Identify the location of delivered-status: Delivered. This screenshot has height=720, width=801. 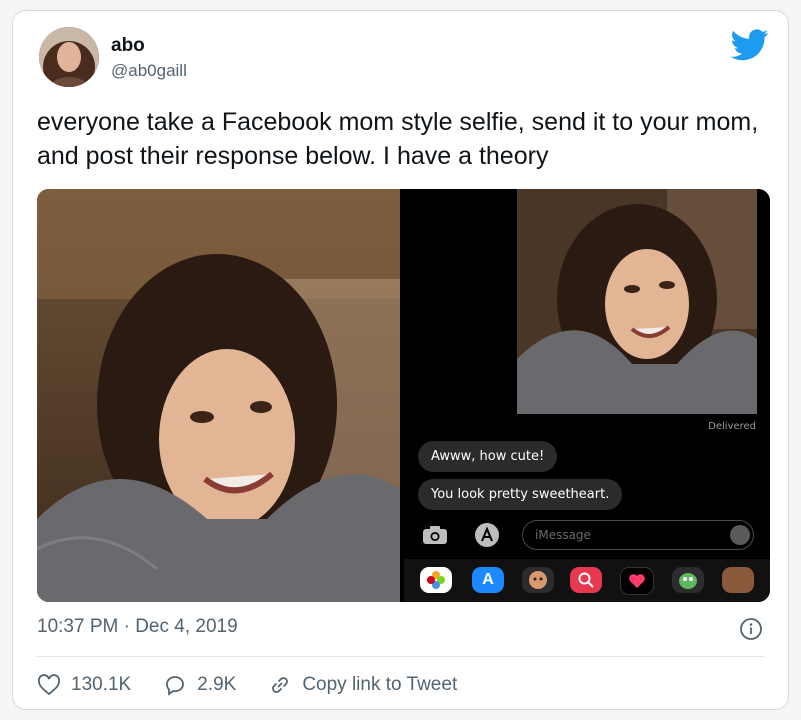
(732, 426).